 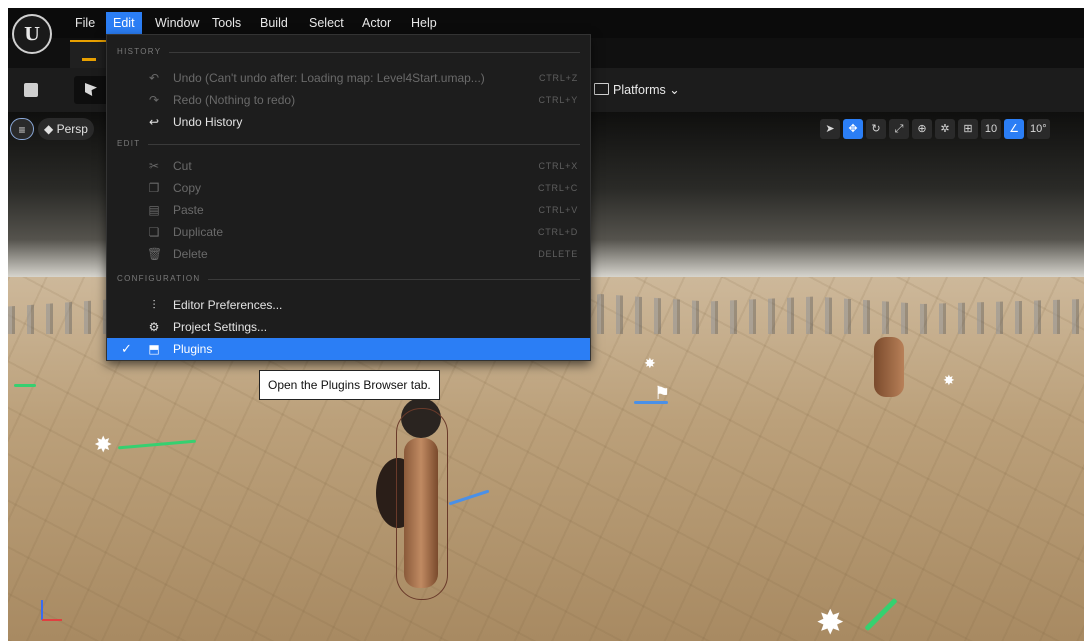 What do you see at coordinates (154, 122) in the screenshot?
I see `undo-history-icon: ↩` at bounding box center [154, 122].